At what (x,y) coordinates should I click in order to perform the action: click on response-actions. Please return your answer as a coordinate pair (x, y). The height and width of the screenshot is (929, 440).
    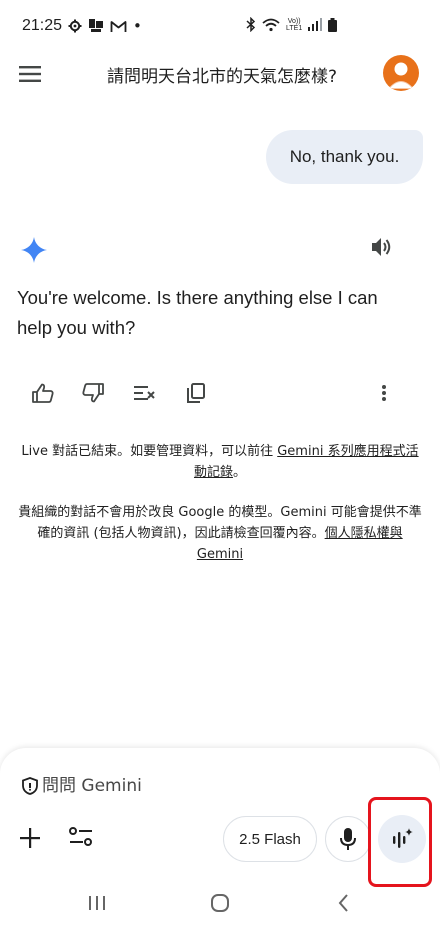
    Looking at the image, I should click on (220, 393).